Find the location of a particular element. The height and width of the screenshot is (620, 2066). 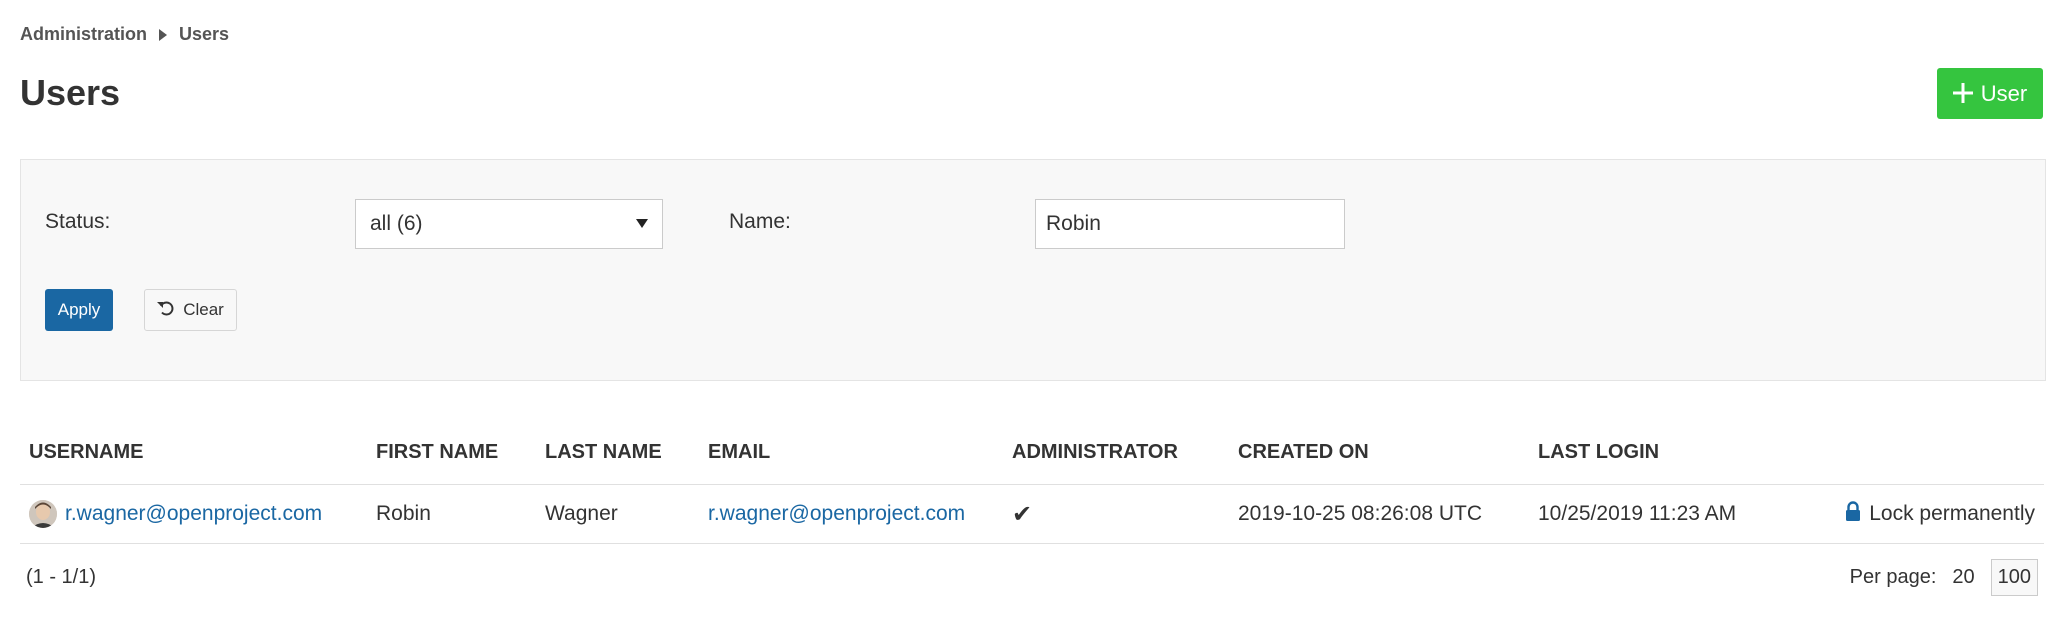

column-header-first-name: FIRST NAME is located at coordinates (451, 452).